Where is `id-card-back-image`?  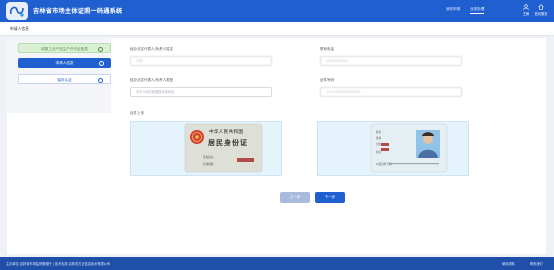
id-card-back-image is located at coordinates (409, 148).